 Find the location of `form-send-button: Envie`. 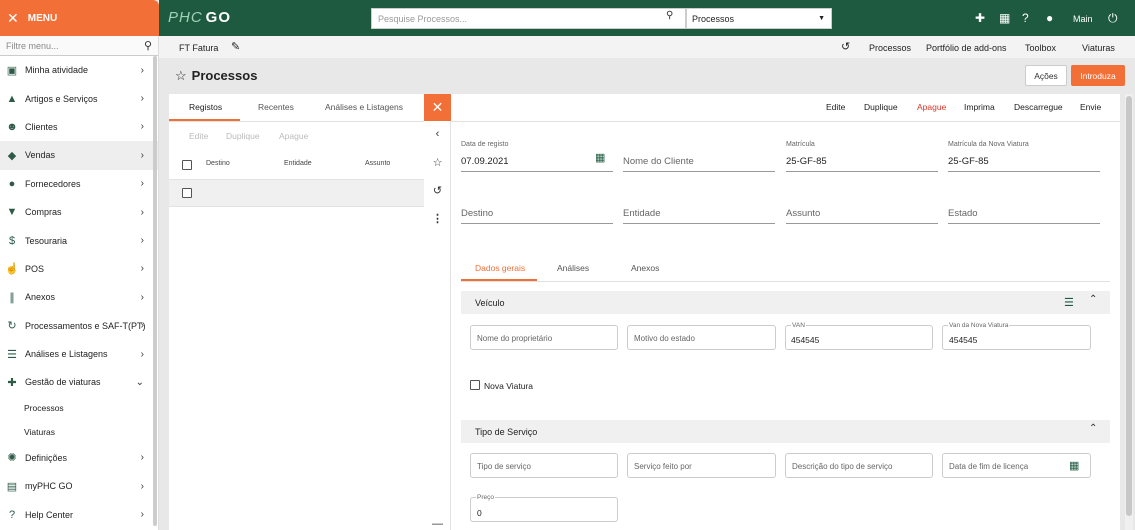

form-send-button: Envie is located at coordinates (1090, 107).